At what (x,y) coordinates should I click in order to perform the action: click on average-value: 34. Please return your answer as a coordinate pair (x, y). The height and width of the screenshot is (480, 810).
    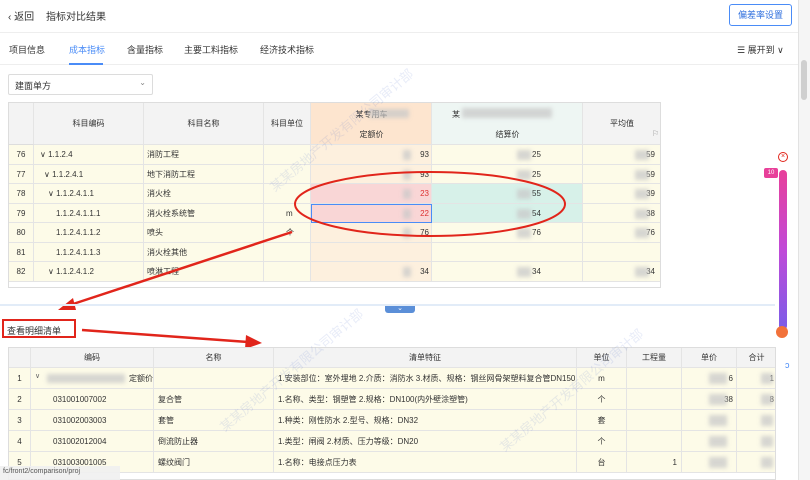
    Looking at the image, I should click on (621, 272).